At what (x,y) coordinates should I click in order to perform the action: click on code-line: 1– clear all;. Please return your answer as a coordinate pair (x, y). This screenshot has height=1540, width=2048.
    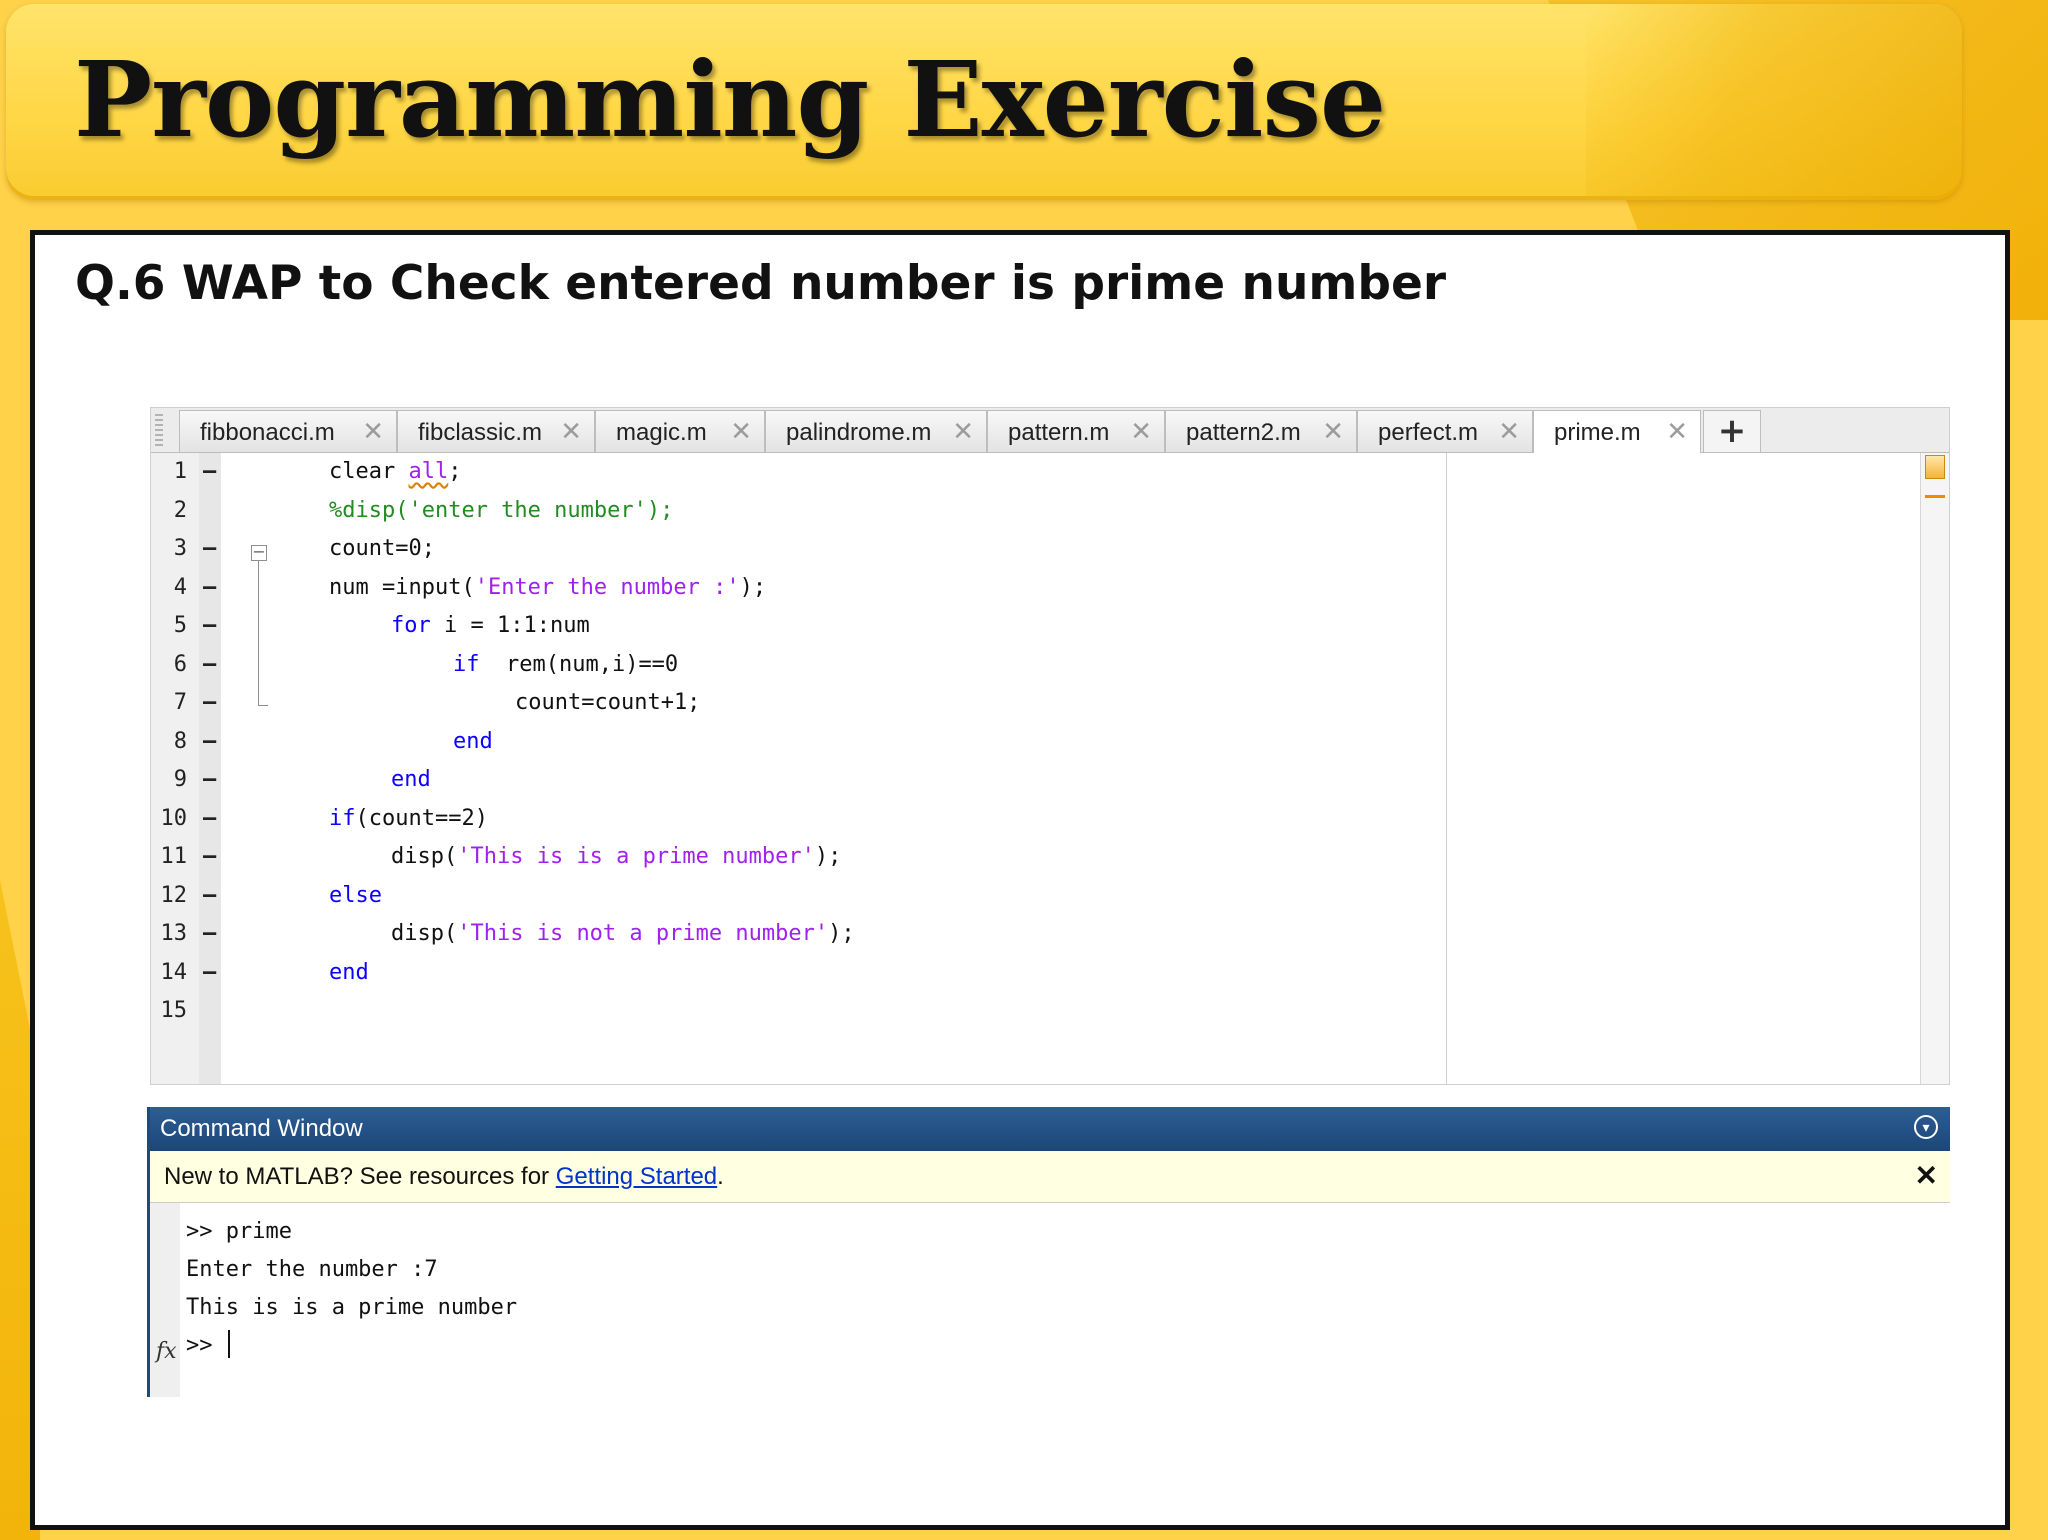
    Looking at the image, I should click on (799, 472).